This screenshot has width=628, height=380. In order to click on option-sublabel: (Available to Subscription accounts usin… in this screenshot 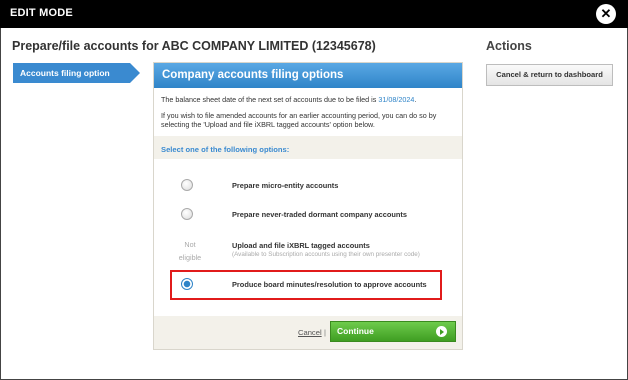, I will do `click(326, 254)`.